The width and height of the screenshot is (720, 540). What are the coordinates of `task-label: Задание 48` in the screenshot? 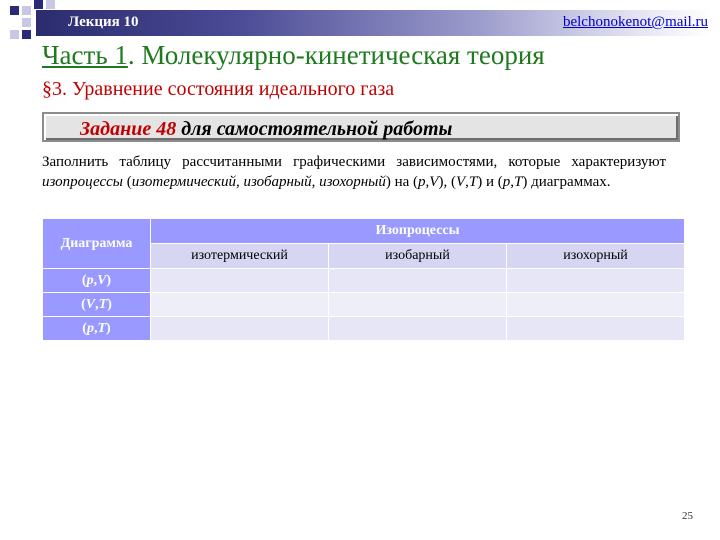 It's located at (128, 129).